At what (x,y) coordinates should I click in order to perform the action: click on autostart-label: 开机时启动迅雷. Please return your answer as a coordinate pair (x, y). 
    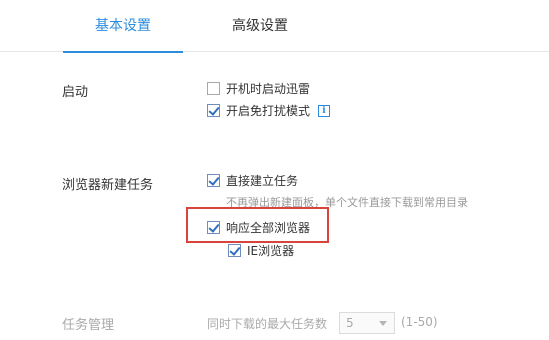
    Looking at the image, I should click on (268, 89).